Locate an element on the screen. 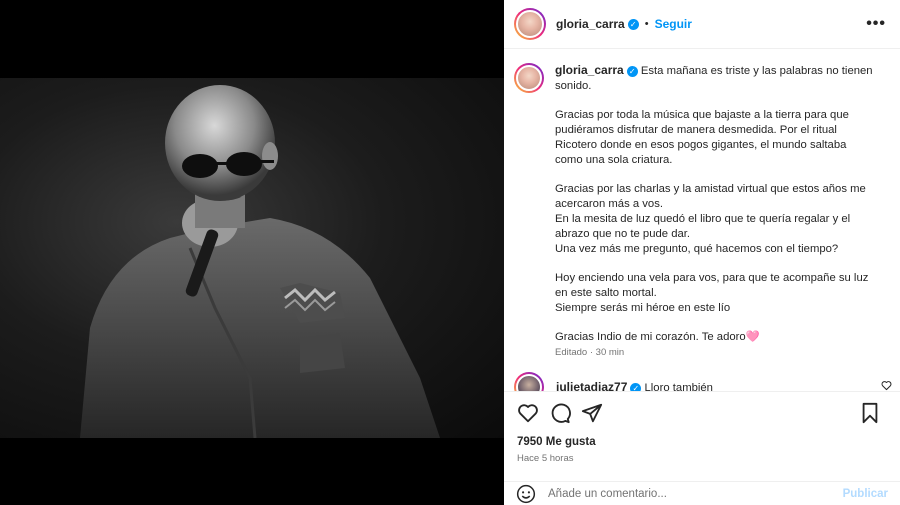 The height and width of the screenshot is (505, 900). caption-avatar-image is located at coordinates (529, 78).